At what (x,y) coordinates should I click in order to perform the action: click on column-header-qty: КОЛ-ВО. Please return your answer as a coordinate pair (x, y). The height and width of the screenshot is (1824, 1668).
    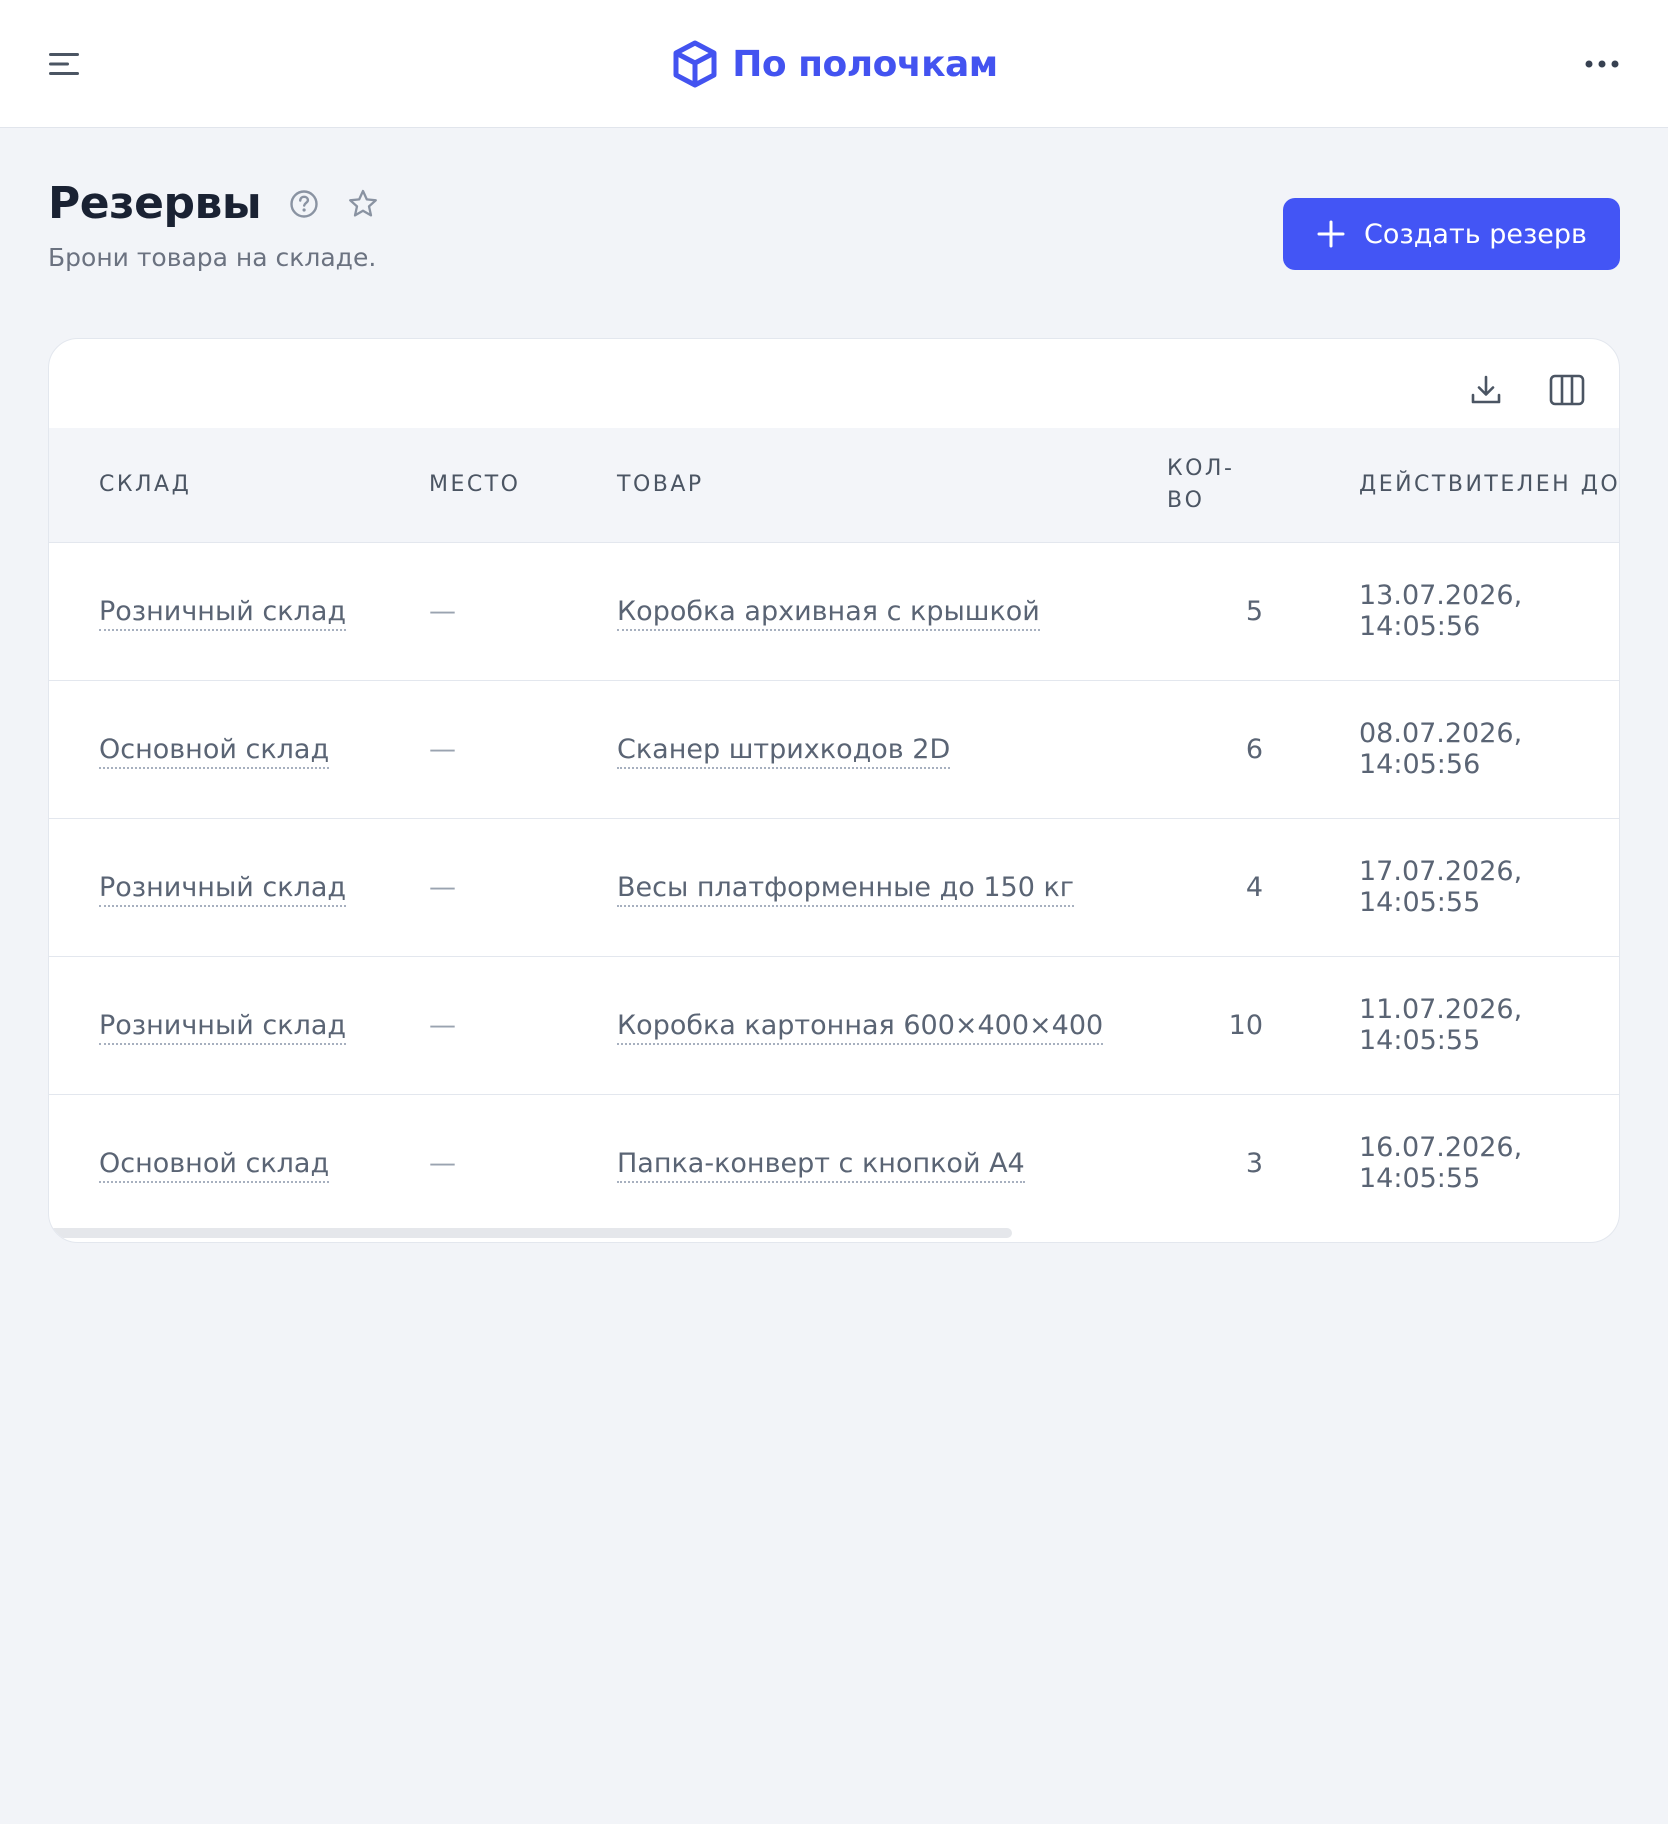
    Looking at the image, I should click on (1215, 485).